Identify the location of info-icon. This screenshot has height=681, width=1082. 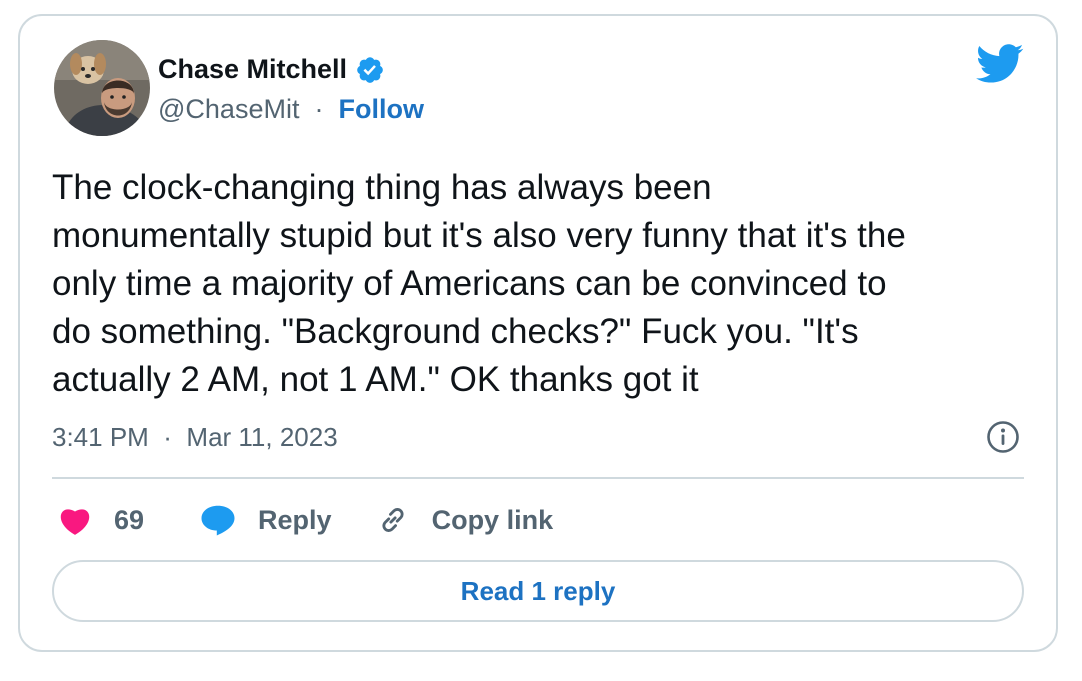
(1003, 437).